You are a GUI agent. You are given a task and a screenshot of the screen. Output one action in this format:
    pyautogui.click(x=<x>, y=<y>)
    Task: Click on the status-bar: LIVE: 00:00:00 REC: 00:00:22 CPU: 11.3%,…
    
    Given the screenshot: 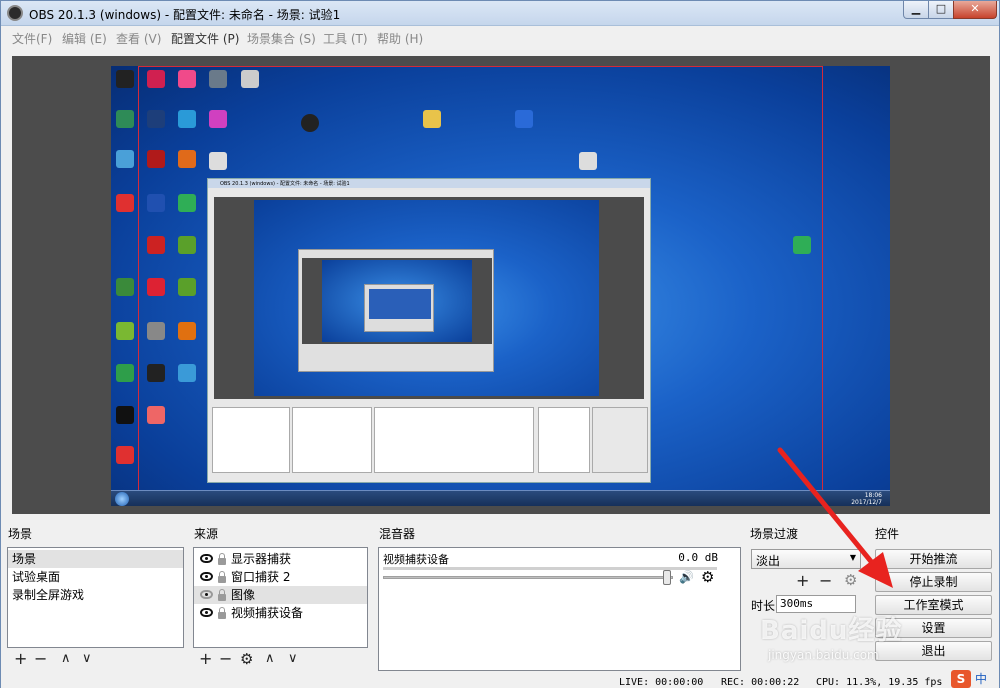 What is the action you would take?
    pyautogui.click(x=500, y=682)
    